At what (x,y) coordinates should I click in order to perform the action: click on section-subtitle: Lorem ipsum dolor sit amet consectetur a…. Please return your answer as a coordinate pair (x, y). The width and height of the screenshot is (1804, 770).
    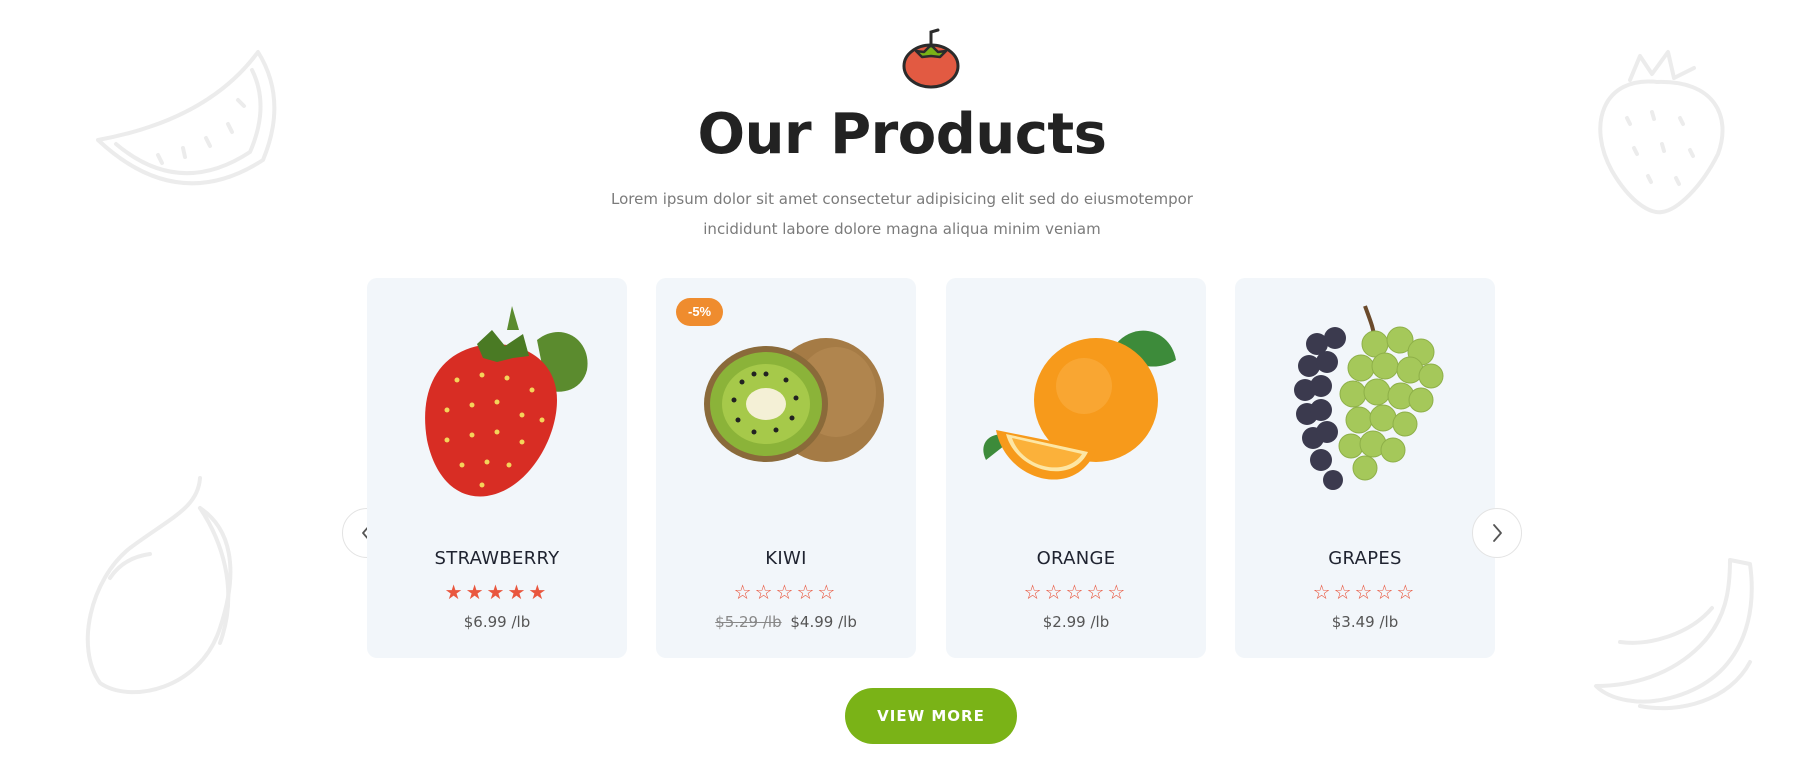
    Looking at the image, I should click on (902, 214).